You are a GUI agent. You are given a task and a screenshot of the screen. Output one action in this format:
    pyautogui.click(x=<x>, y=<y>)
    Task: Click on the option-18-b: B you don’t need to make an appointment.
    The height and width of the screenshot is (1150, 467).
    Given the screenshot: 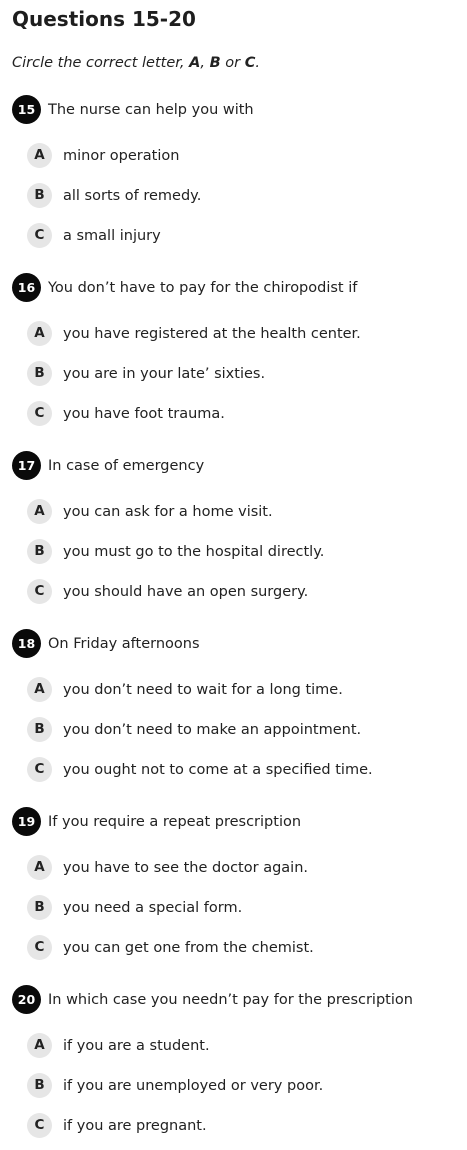 What is the action you would take?
    pyautogui.click(x=242, y=730)
    